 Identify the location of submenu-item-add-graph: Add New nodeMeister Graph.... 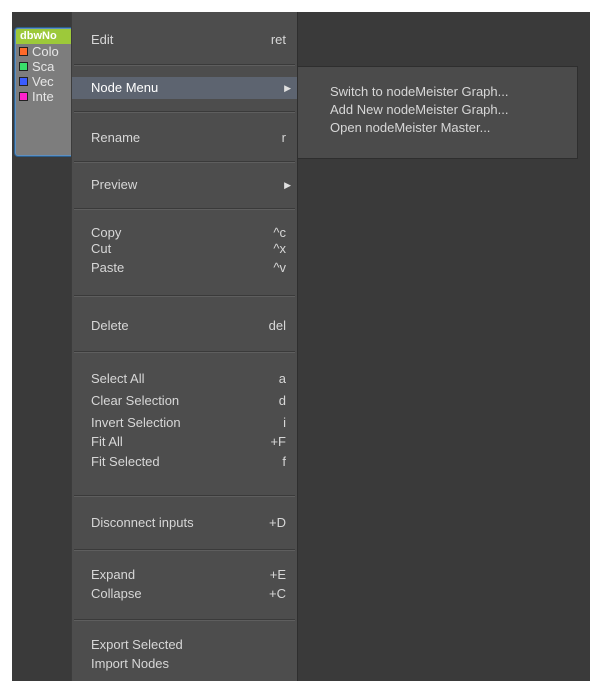
(437, 110).